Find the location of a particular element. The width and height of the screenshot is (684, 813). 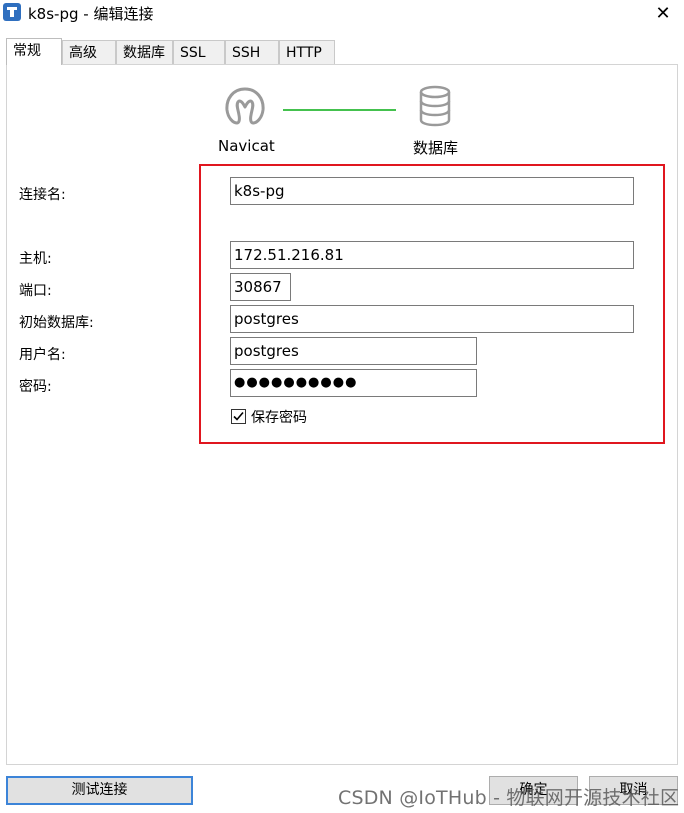

initial-db-input: postgres is located at coordinates (432, 319).